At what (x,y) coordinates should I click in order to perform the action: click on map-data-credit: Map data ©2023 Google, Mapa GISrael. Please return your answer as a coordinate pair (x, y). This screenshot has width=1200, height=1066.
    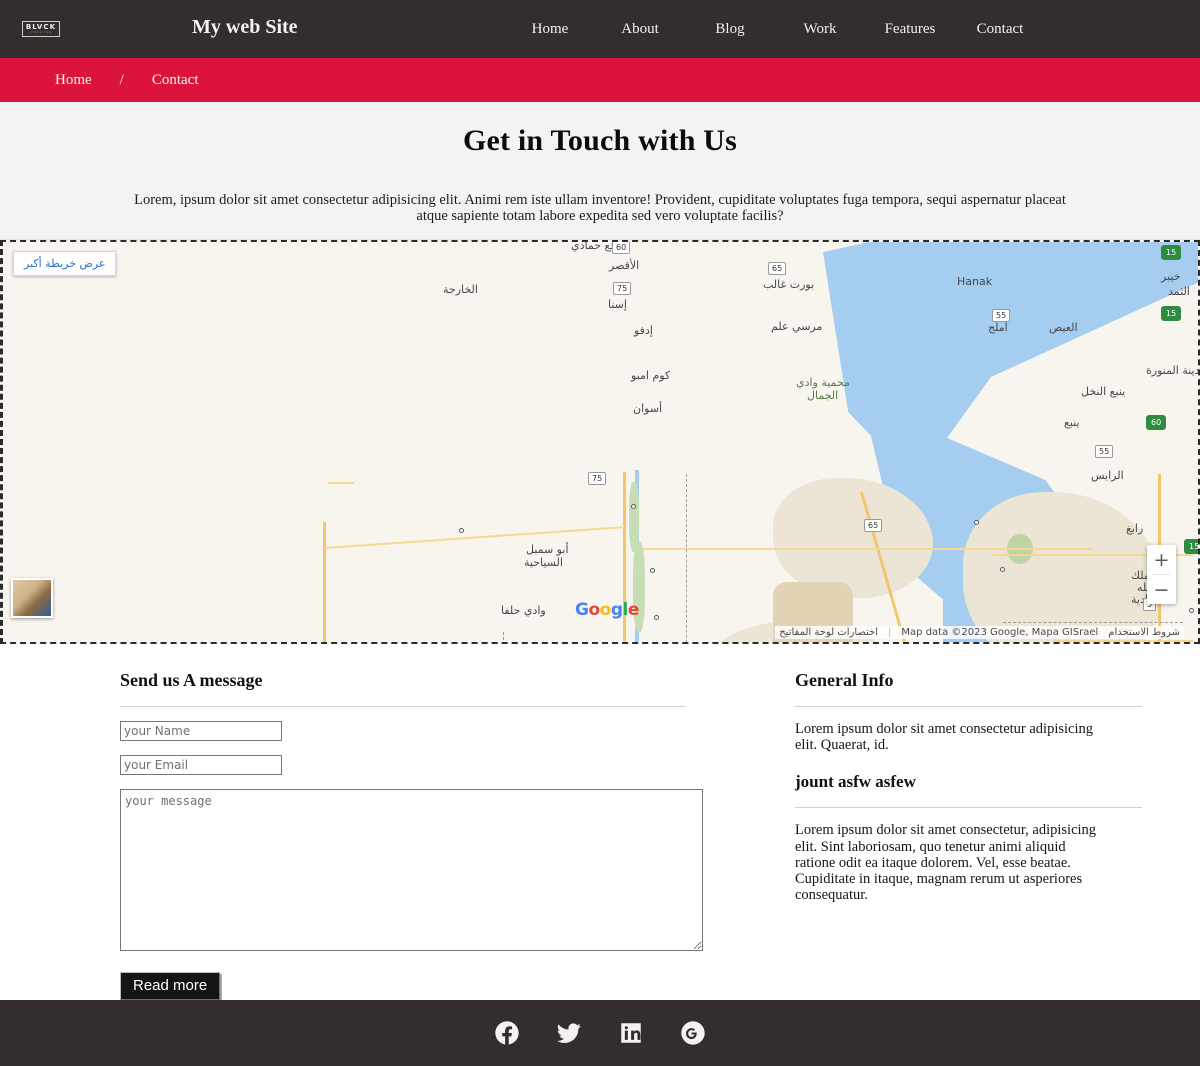
    Looking at the image, I should click on (1000, 632).